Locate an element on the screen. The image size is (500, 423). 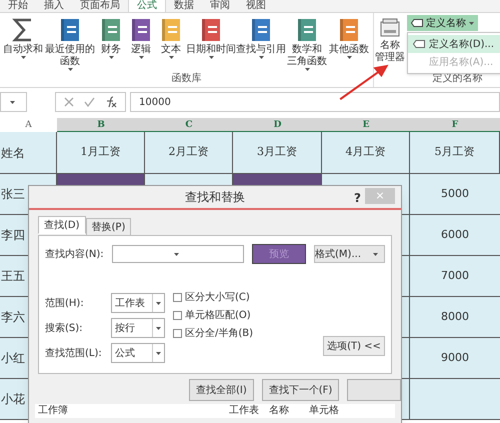
ribbon-tab: 开始 is located at coordinates (18, 6).